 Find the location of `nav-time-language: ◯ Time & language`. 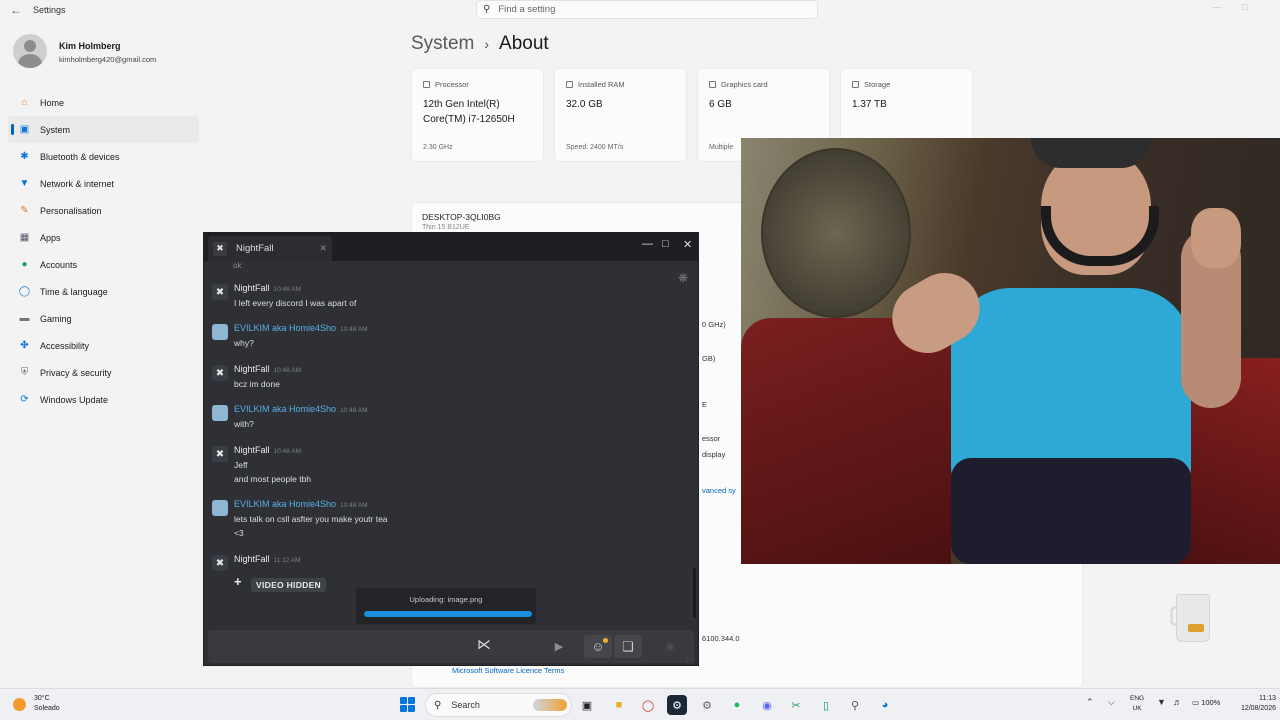

nav-time-language: ◯ Time & language is located at coordinates (103, 291).